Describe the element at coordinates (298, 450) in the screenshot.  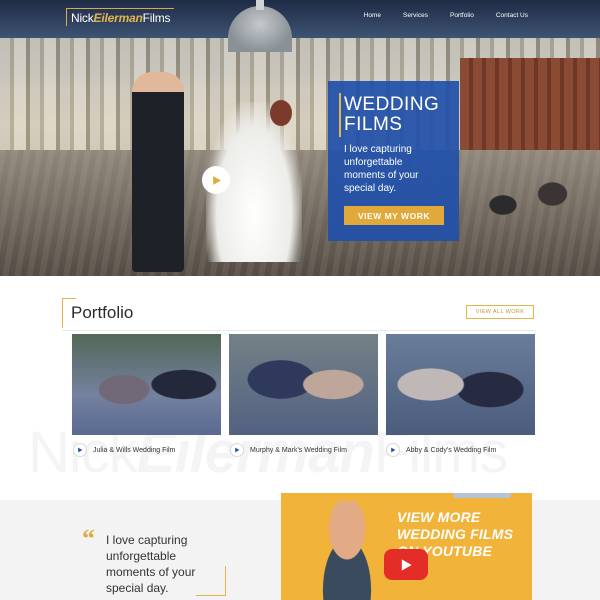
I see `portfolio-item-title: Murphy & Mark's Wedding Film` at that location.